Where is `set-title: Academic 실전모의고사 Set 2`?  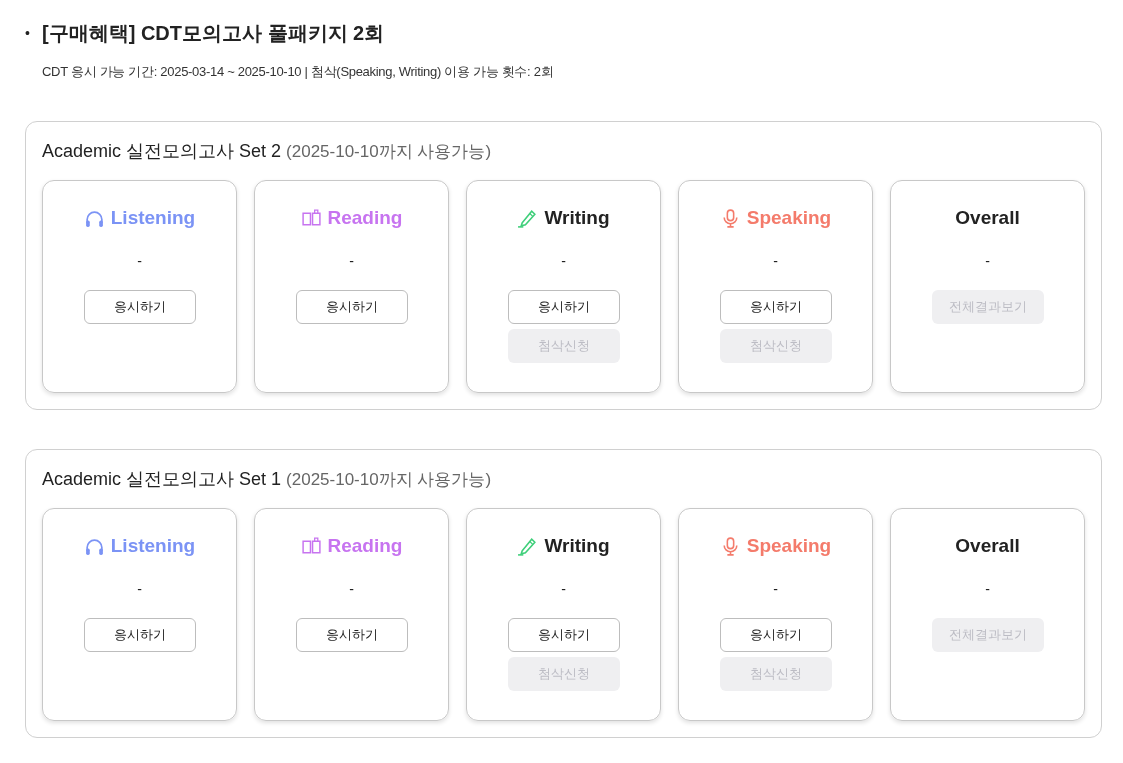
set-title: Academic 실전모의고사 Set 2 is located at coordinates (162, 151).